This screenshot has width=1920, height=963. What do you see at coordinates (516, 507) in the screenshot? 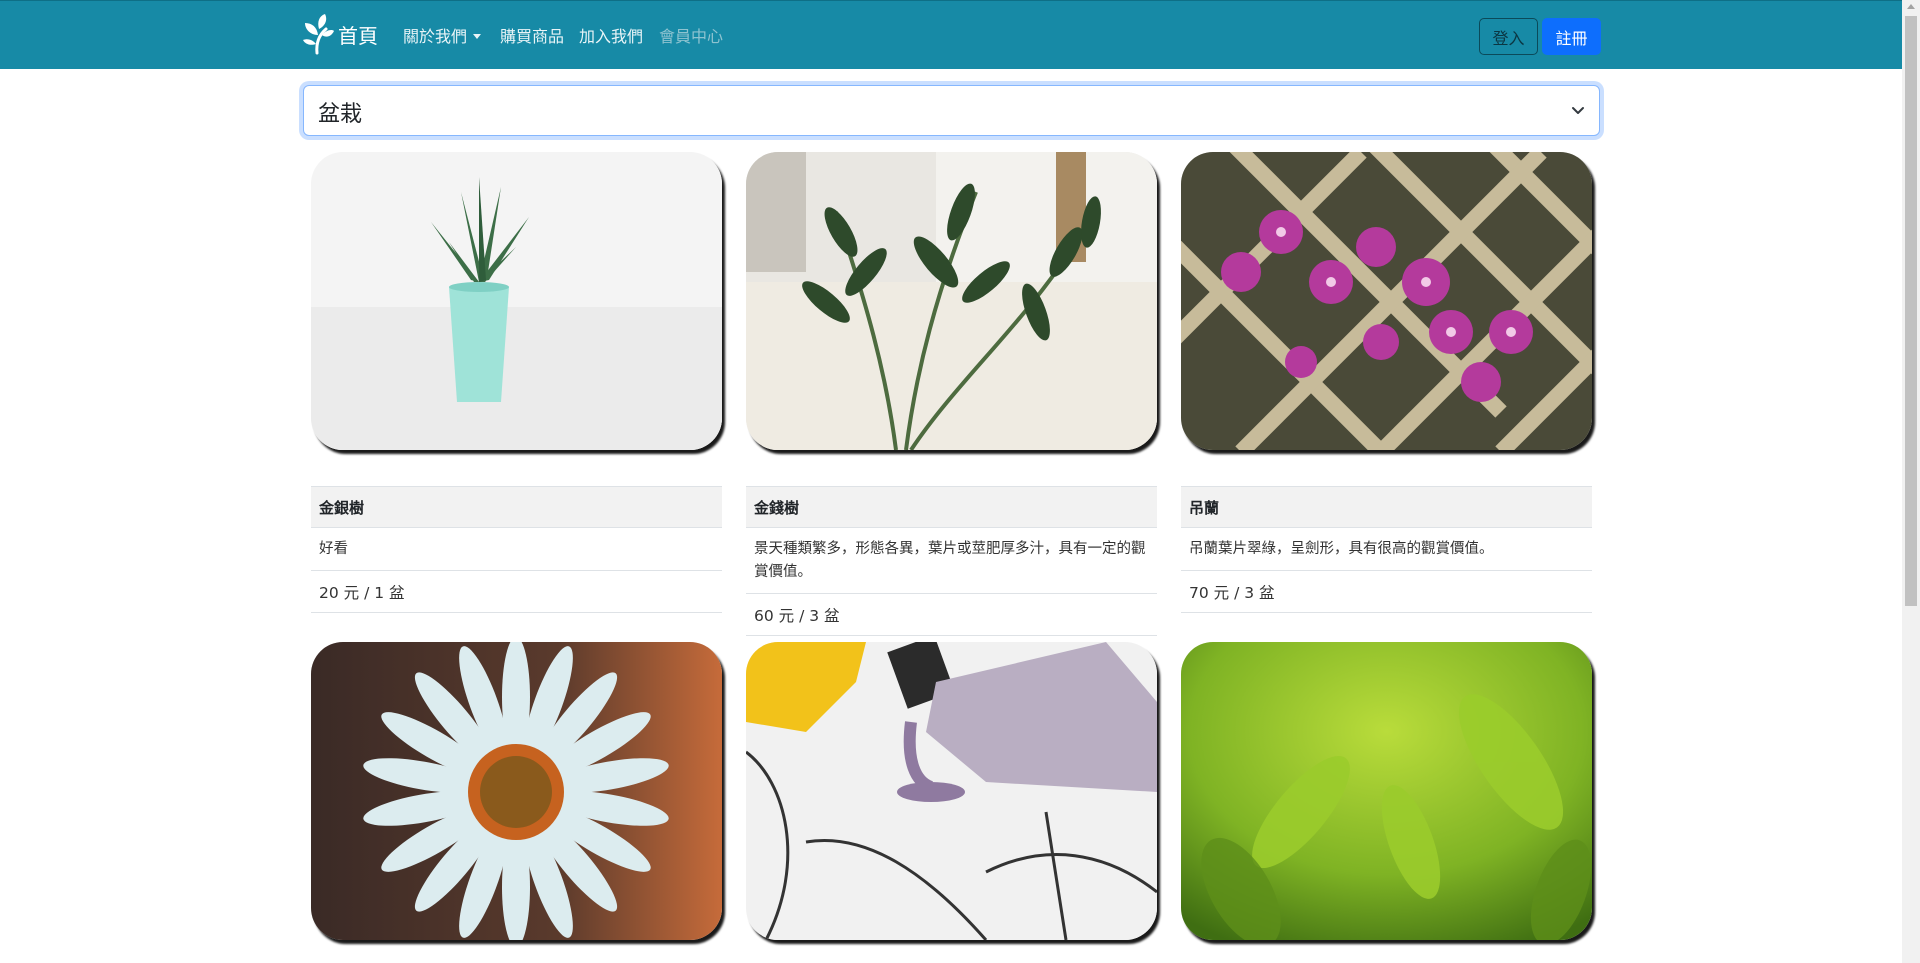
I see `product-name: 金銀樹` at bounding box center [516, 507].